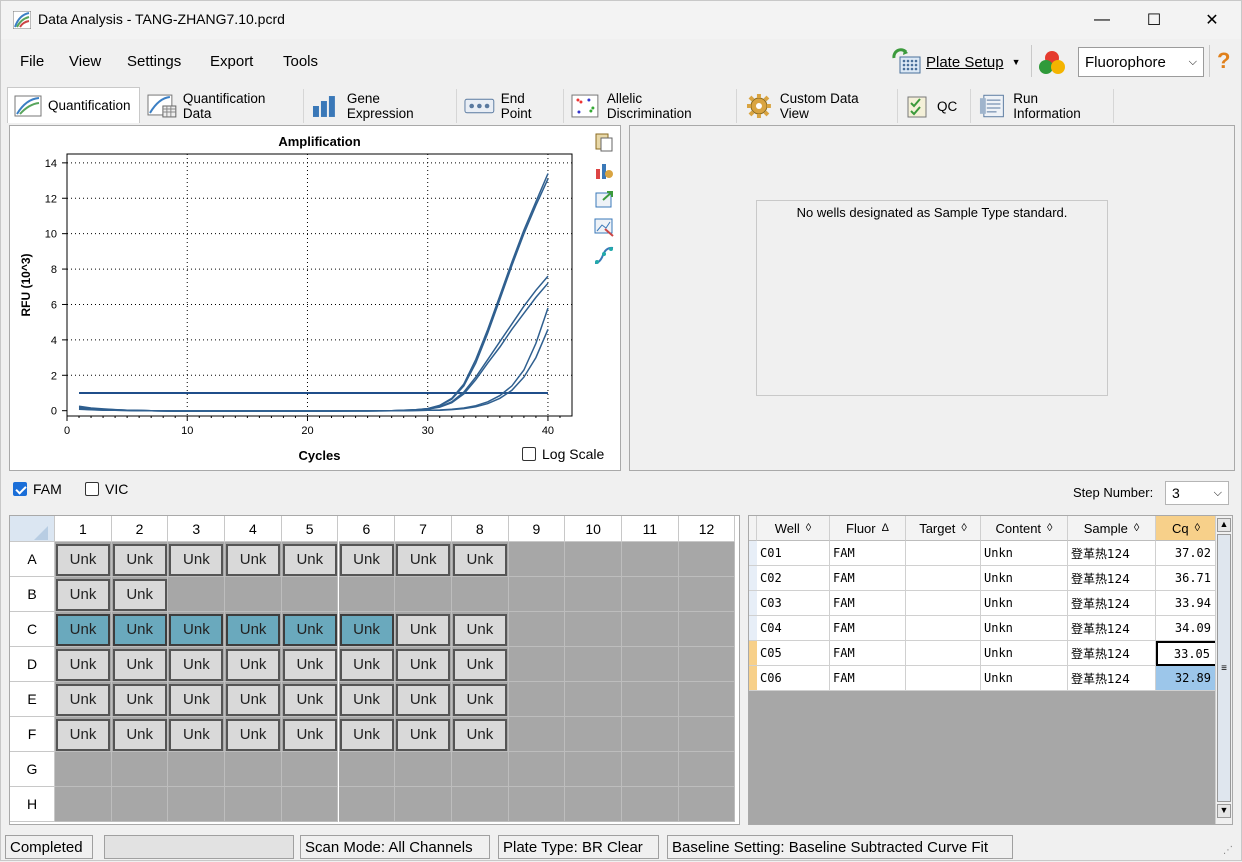 The width and height of the screenshot is (1242, 862). Describe the element at coordinates (1186, 678) in the screenshot. I see `table-cell-cq: 32.89` at that location.